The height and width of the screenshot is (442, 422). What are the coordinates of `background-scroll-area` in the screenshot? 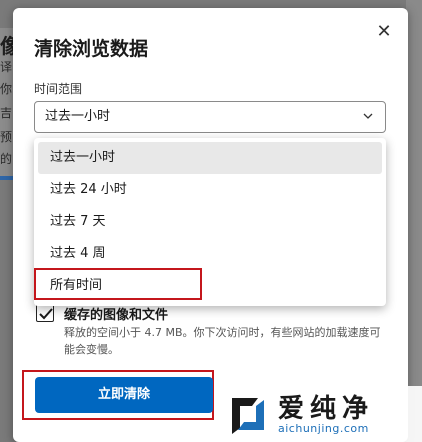 It's located at (414, 221).